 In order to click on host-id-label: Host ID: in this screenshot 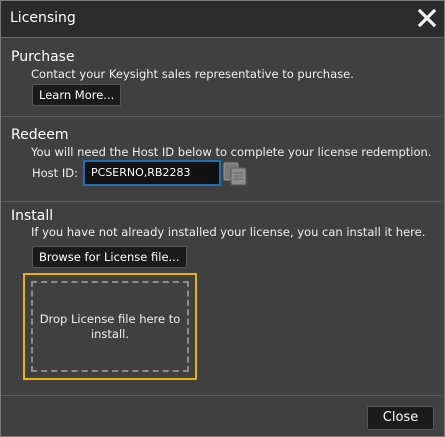, I will do `click(55, 173)`.